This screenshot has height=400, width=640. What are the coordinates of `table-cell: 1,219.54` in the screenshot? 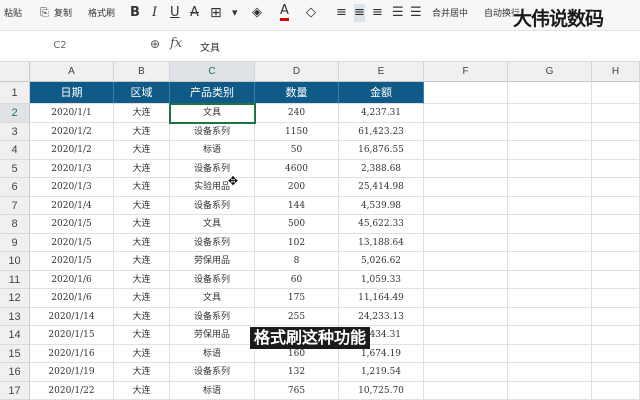 It's located at (381, 372).